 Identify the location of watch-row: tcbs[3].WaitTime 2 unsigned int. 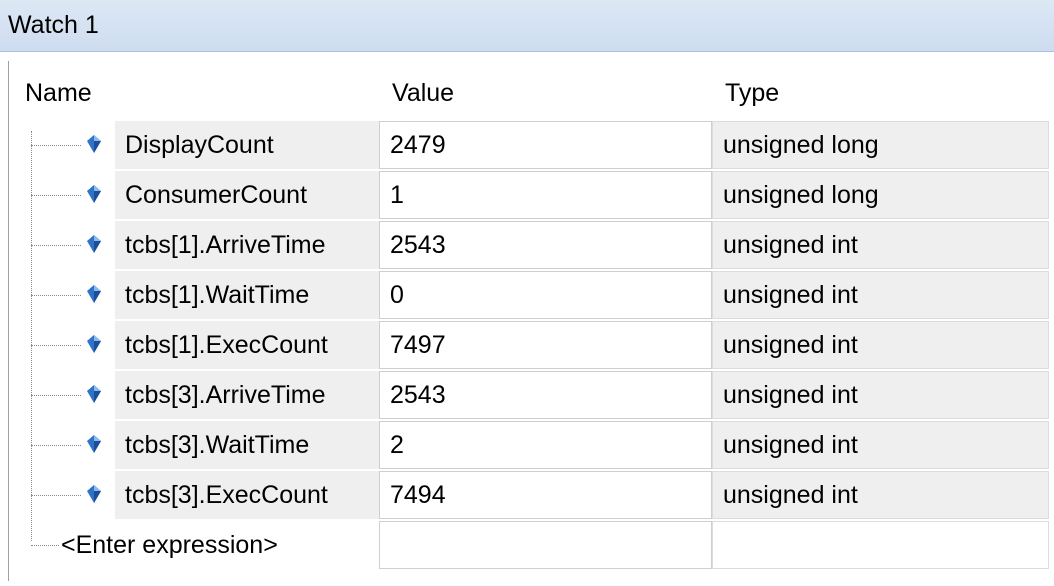
(529, 446).